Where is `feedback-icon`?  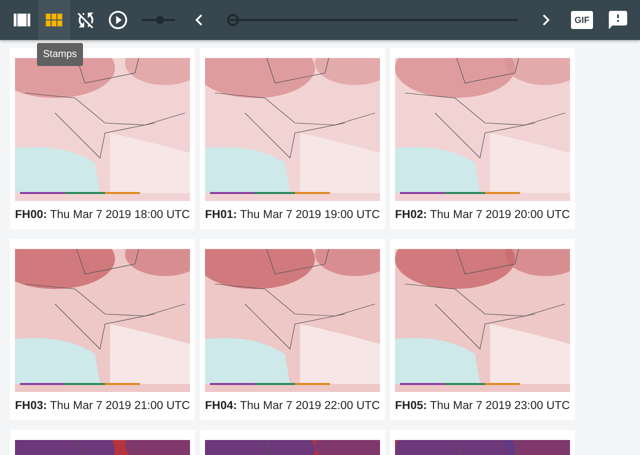
feedback-icon is located at coordinates (618, 20).